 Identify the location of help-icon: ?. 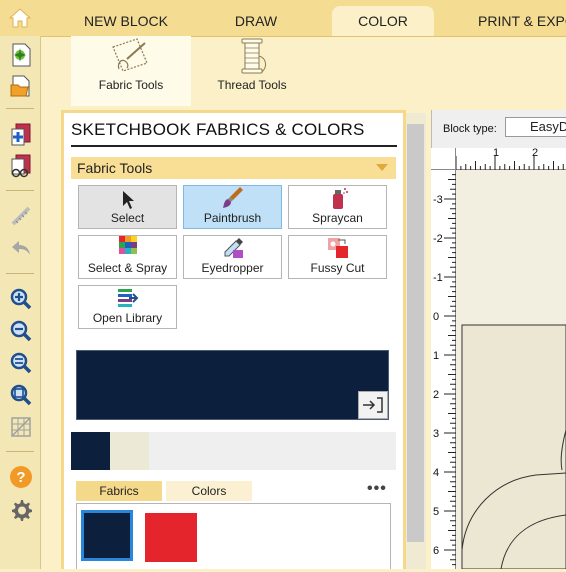
(21, 477).